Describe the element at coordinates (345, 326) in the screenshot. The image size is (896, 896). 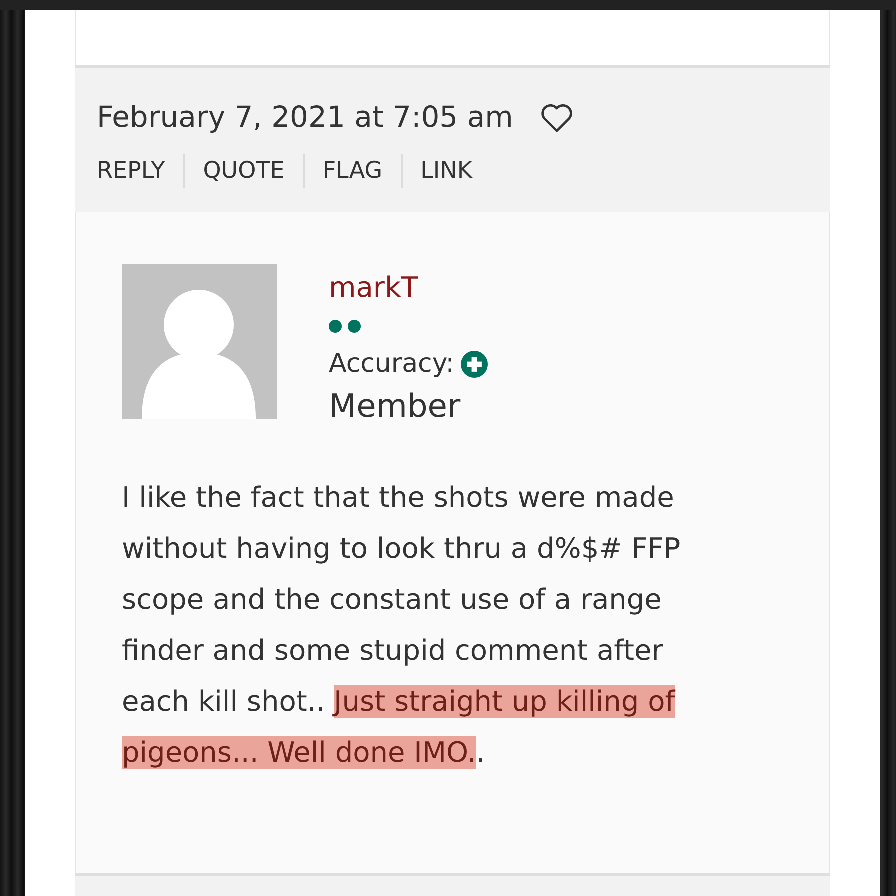
I see `rank-dots-icon` at that location.